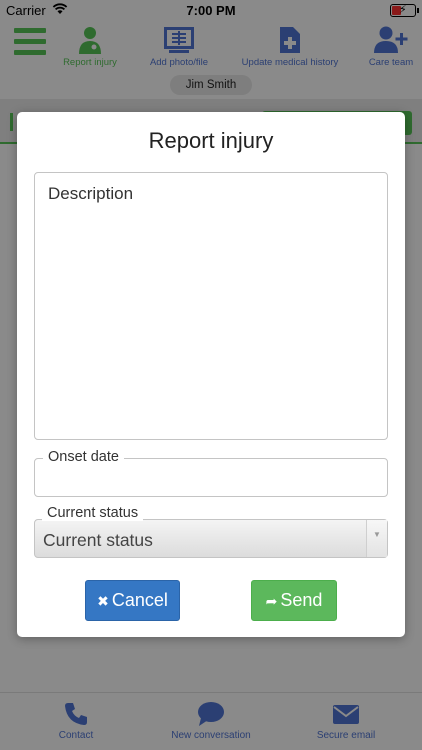 The image size is (422, 750). I want to click on bottom-item-label: Secure email, so click(346, 735).